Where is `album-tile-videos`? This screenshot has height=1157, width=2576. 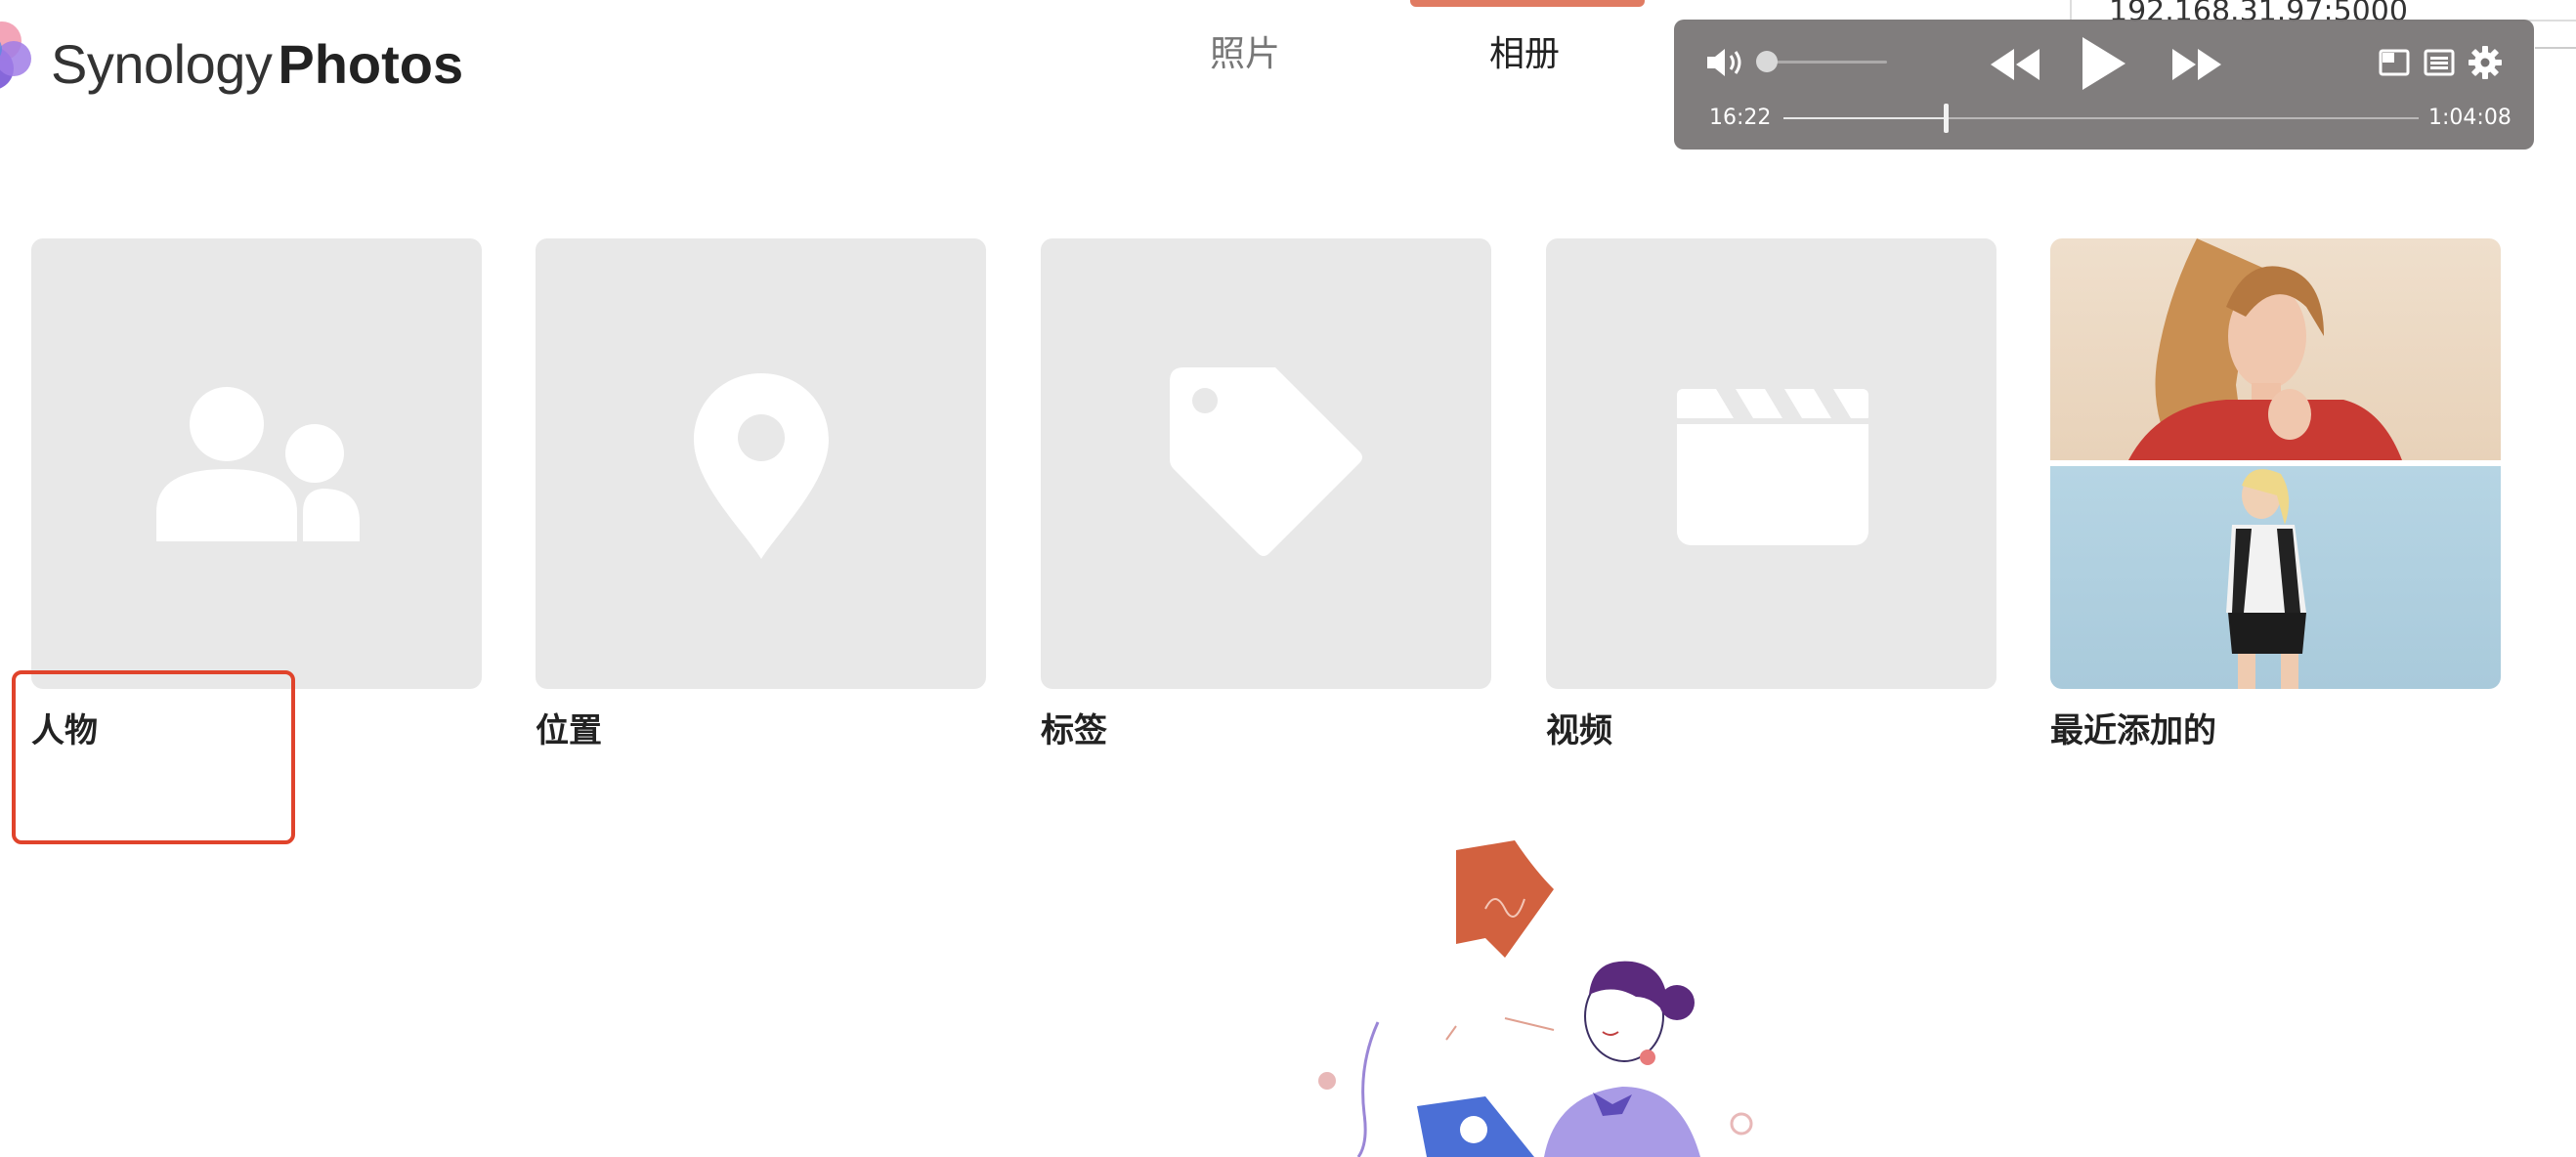 album-tile-videos is located at coordinates (1771, 463).